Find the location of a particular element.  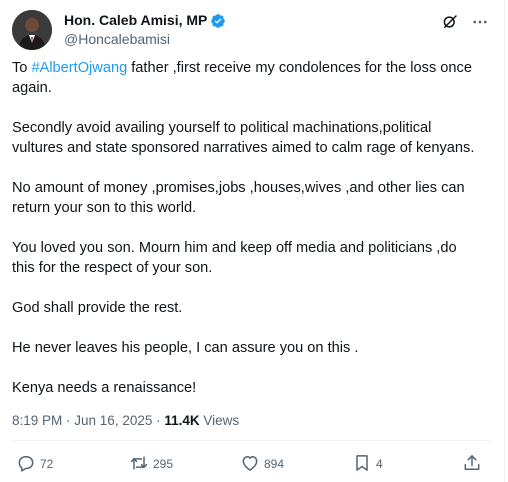

bookmark-button: 4 is located at coordinates (367, 464).